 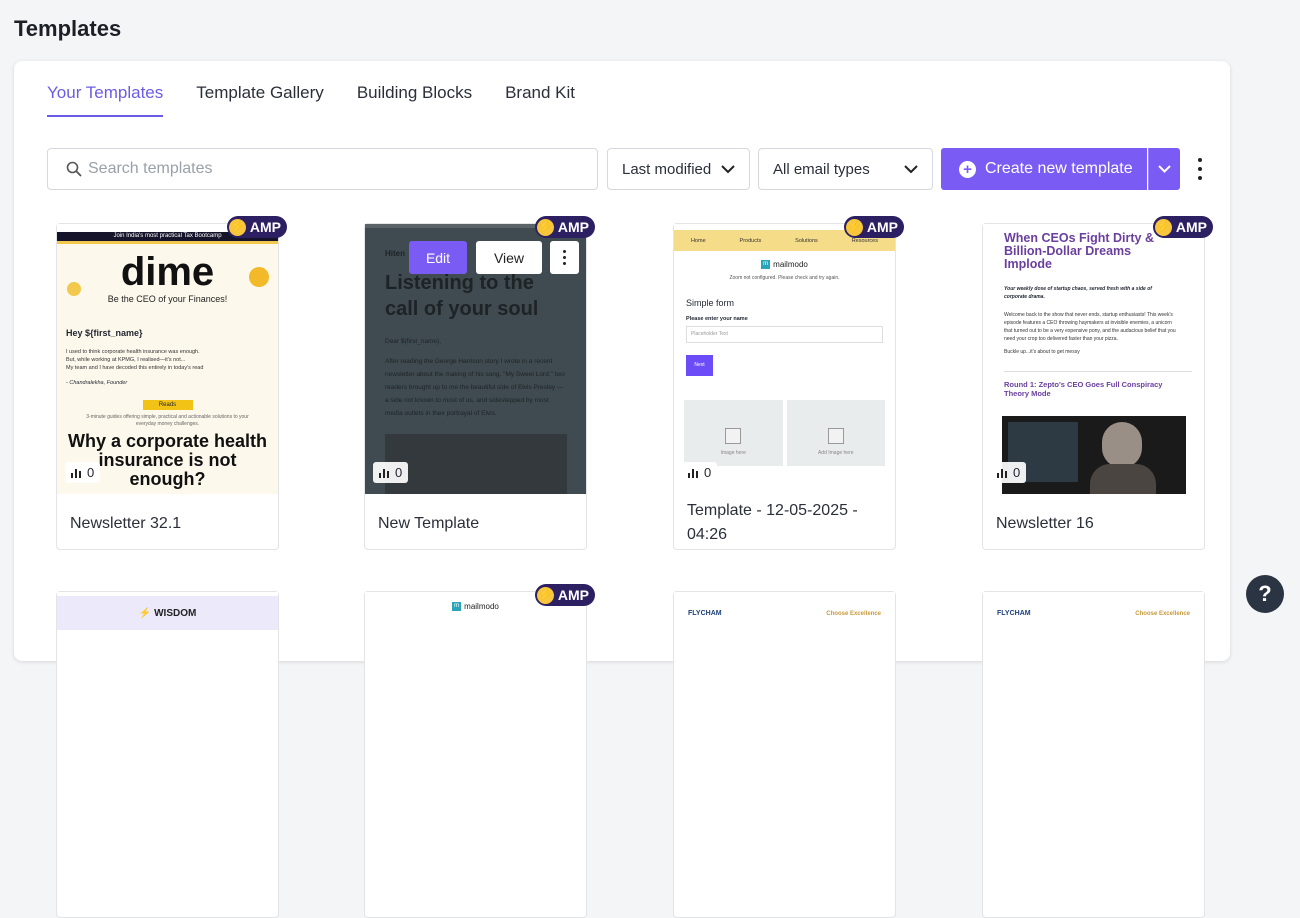 What do you see at coordinates (1265, 594) in the screenshot?
I see `help-button: ?` at bounding box center [1265, 594].